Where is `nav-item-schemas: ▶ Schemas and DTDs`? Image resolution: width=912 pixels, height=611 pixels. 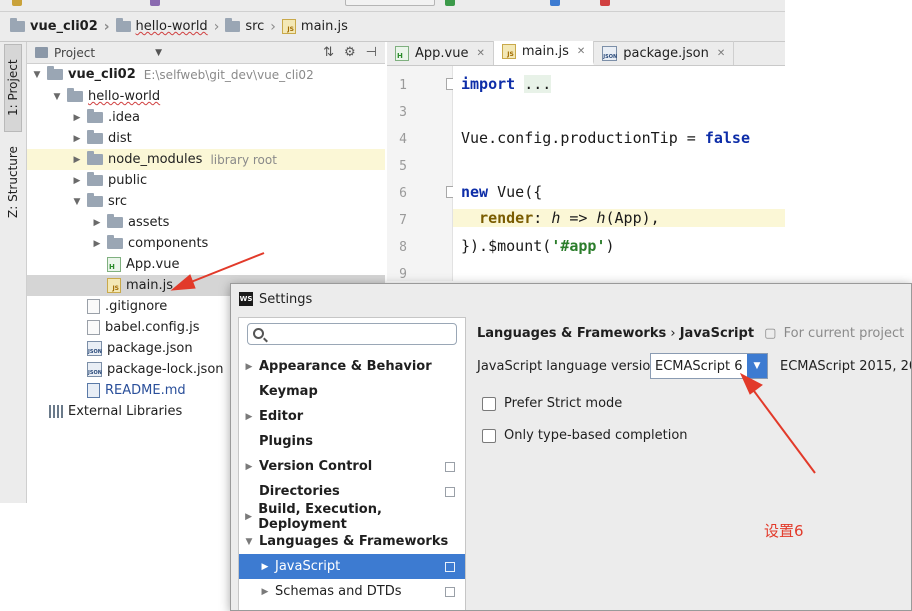 nav-item-schemas: ▶ Schemas and DTDs is located at coordinates (352, 591).